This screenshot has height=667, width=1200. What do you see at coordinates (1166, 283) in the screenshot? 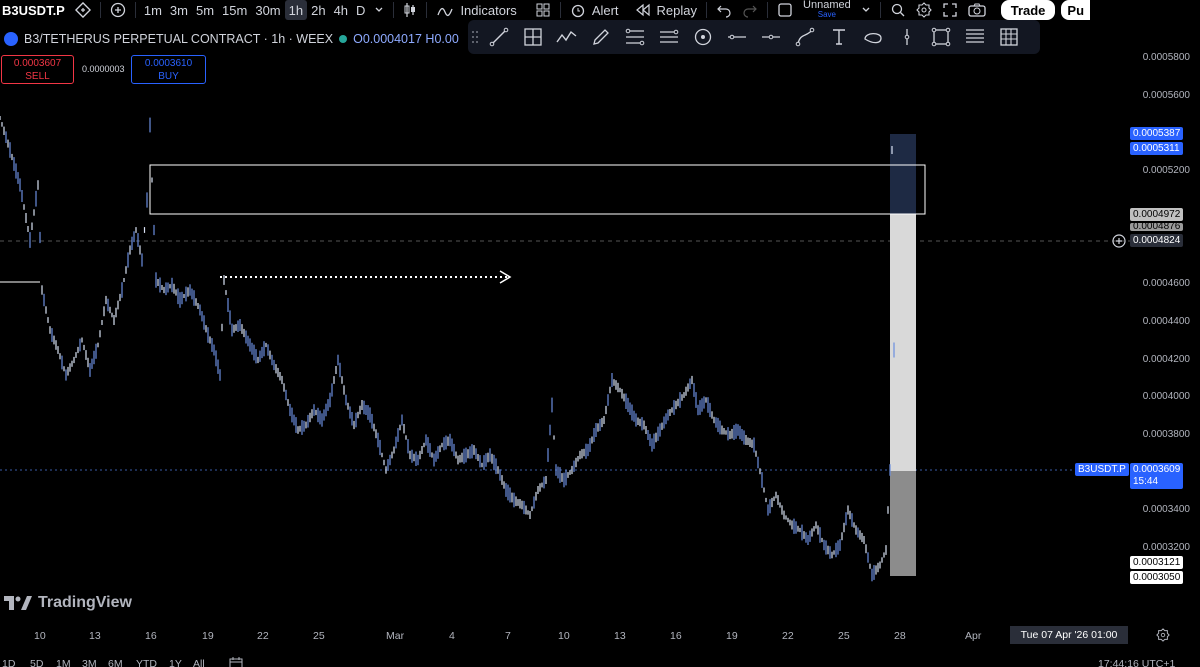
I see `price-tick: 0.0004600` at bounding box center [1166, 283].